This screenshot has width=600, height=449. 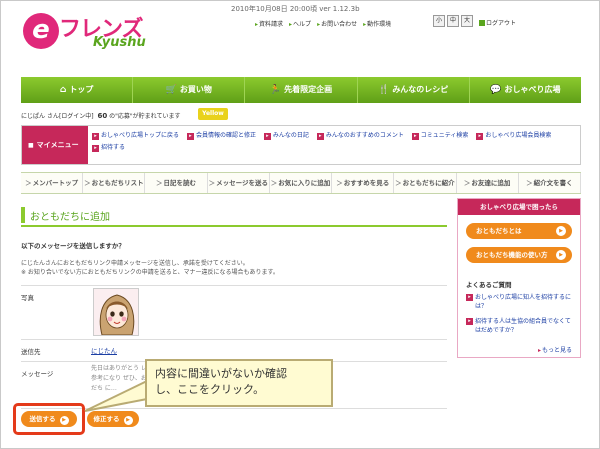 I want to click on user-login-state: さん[ログイン中], so click(x=70, y=116).